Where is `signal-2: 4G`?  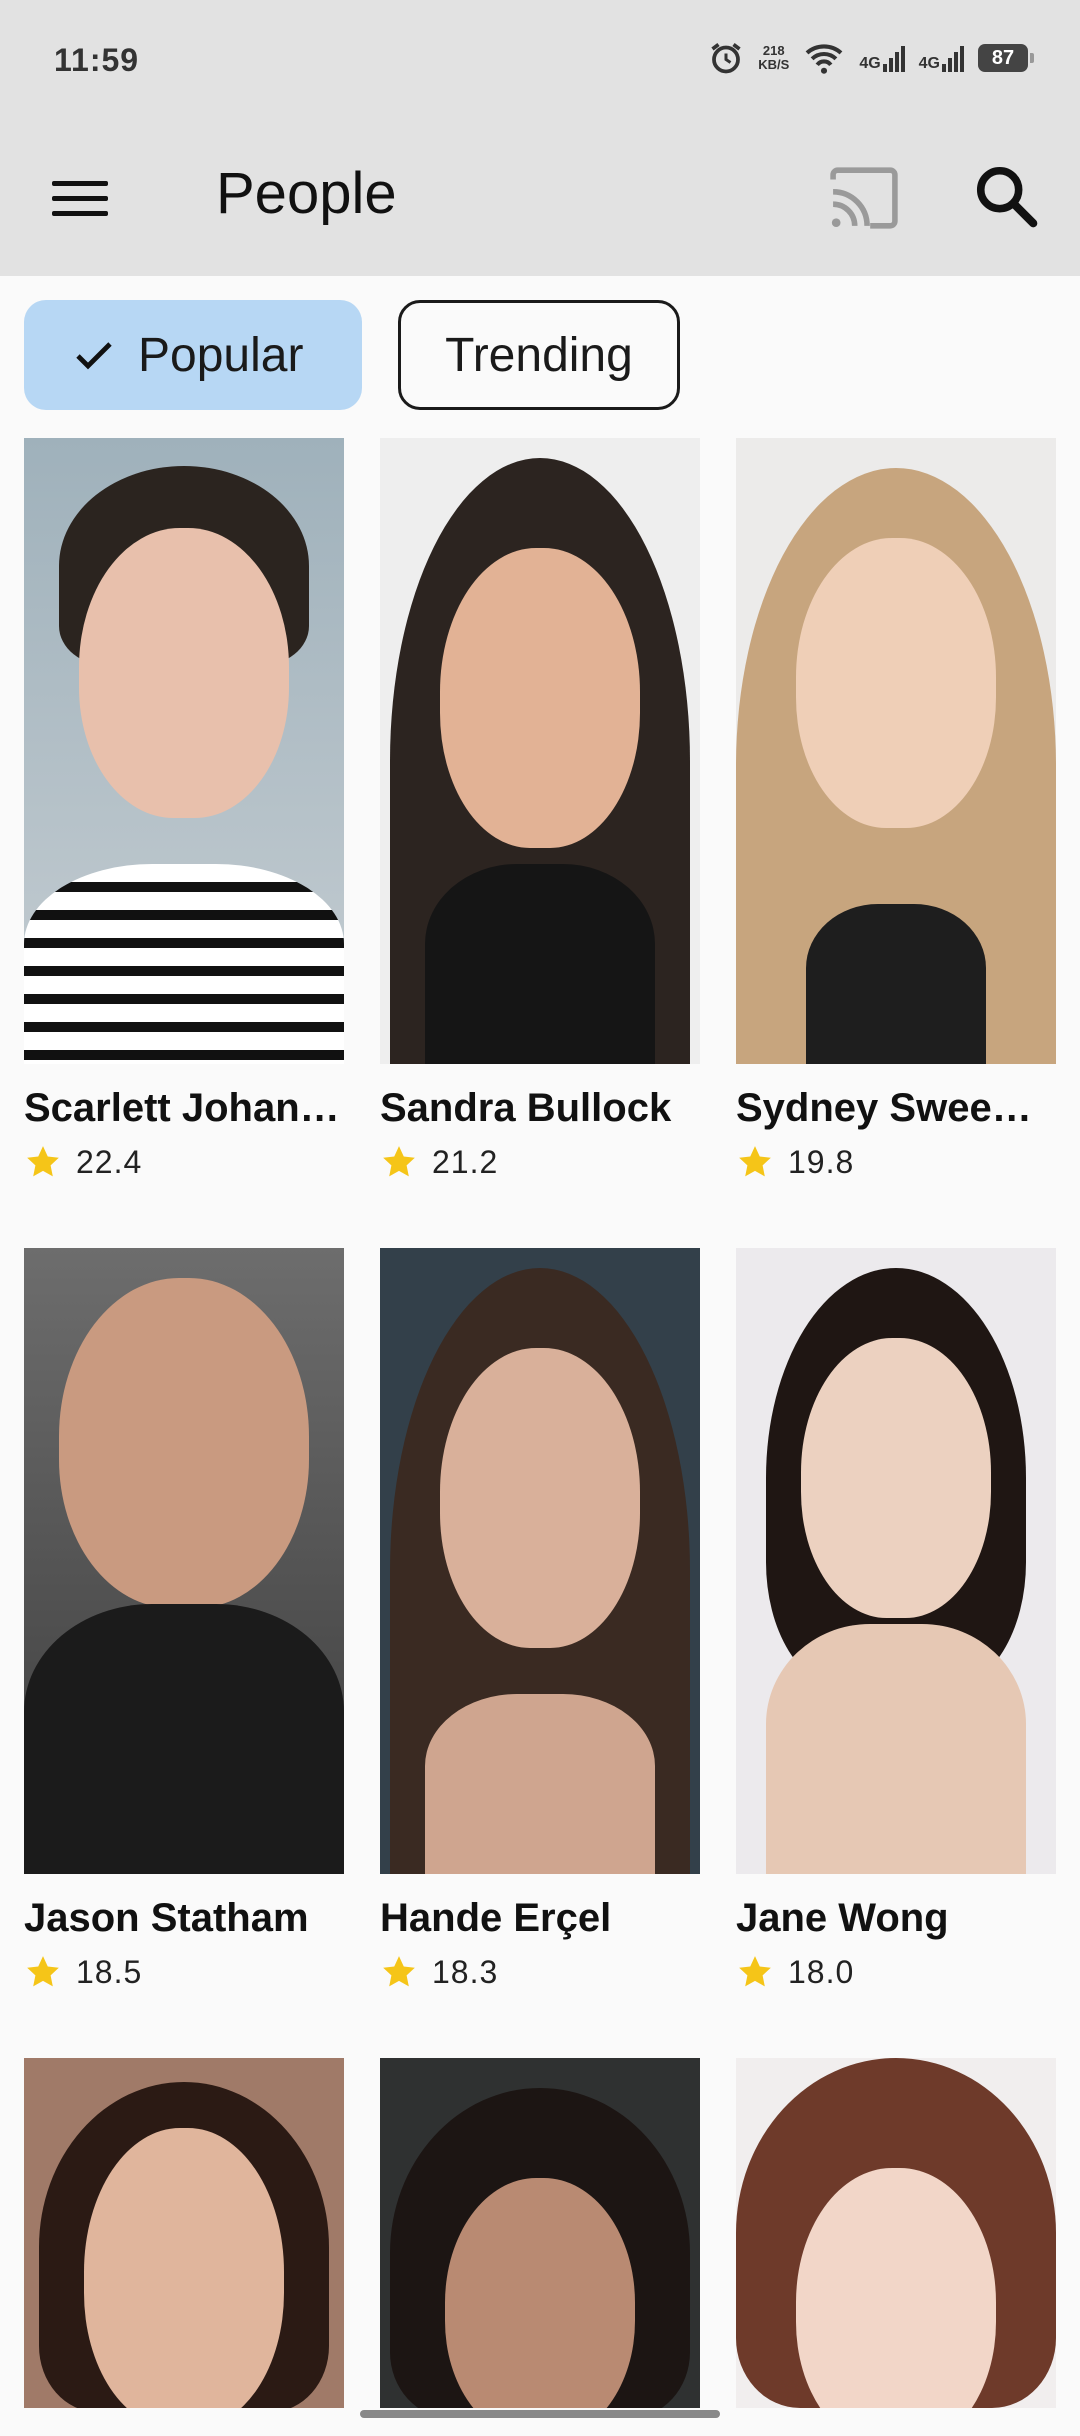 signal-2: 4G is located at coordinates (941, 58).